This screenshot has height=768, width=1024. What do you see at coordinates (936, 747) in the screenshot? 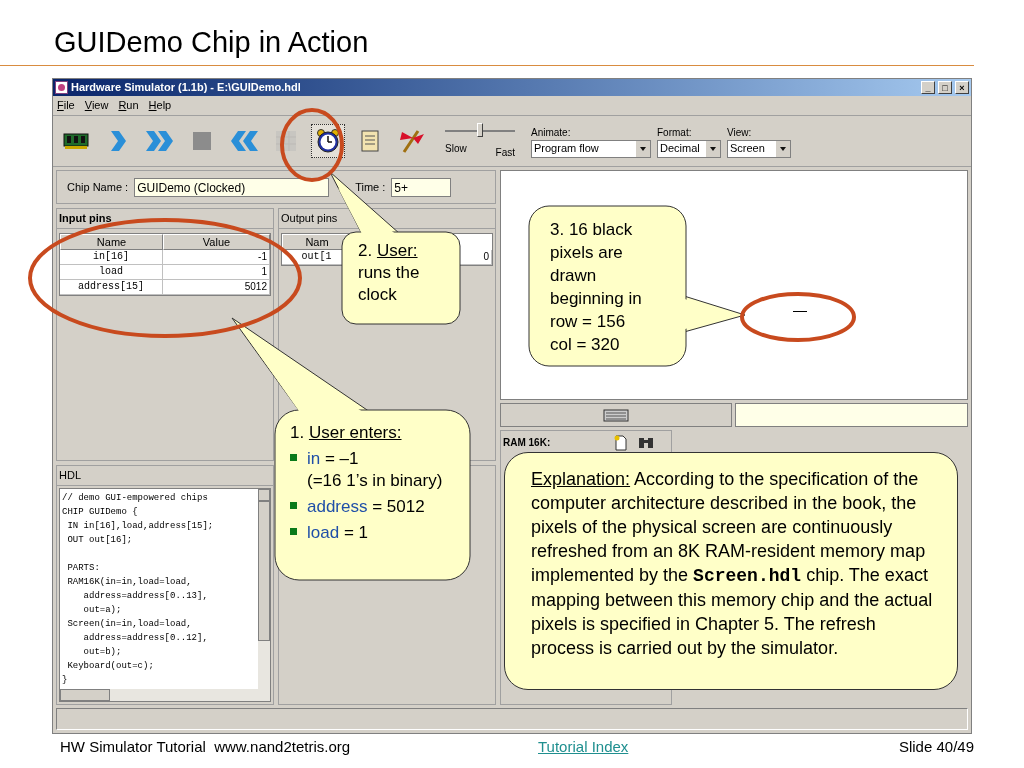
I see `slide-number: Slide 40/49` at bounding box center [936, 747].